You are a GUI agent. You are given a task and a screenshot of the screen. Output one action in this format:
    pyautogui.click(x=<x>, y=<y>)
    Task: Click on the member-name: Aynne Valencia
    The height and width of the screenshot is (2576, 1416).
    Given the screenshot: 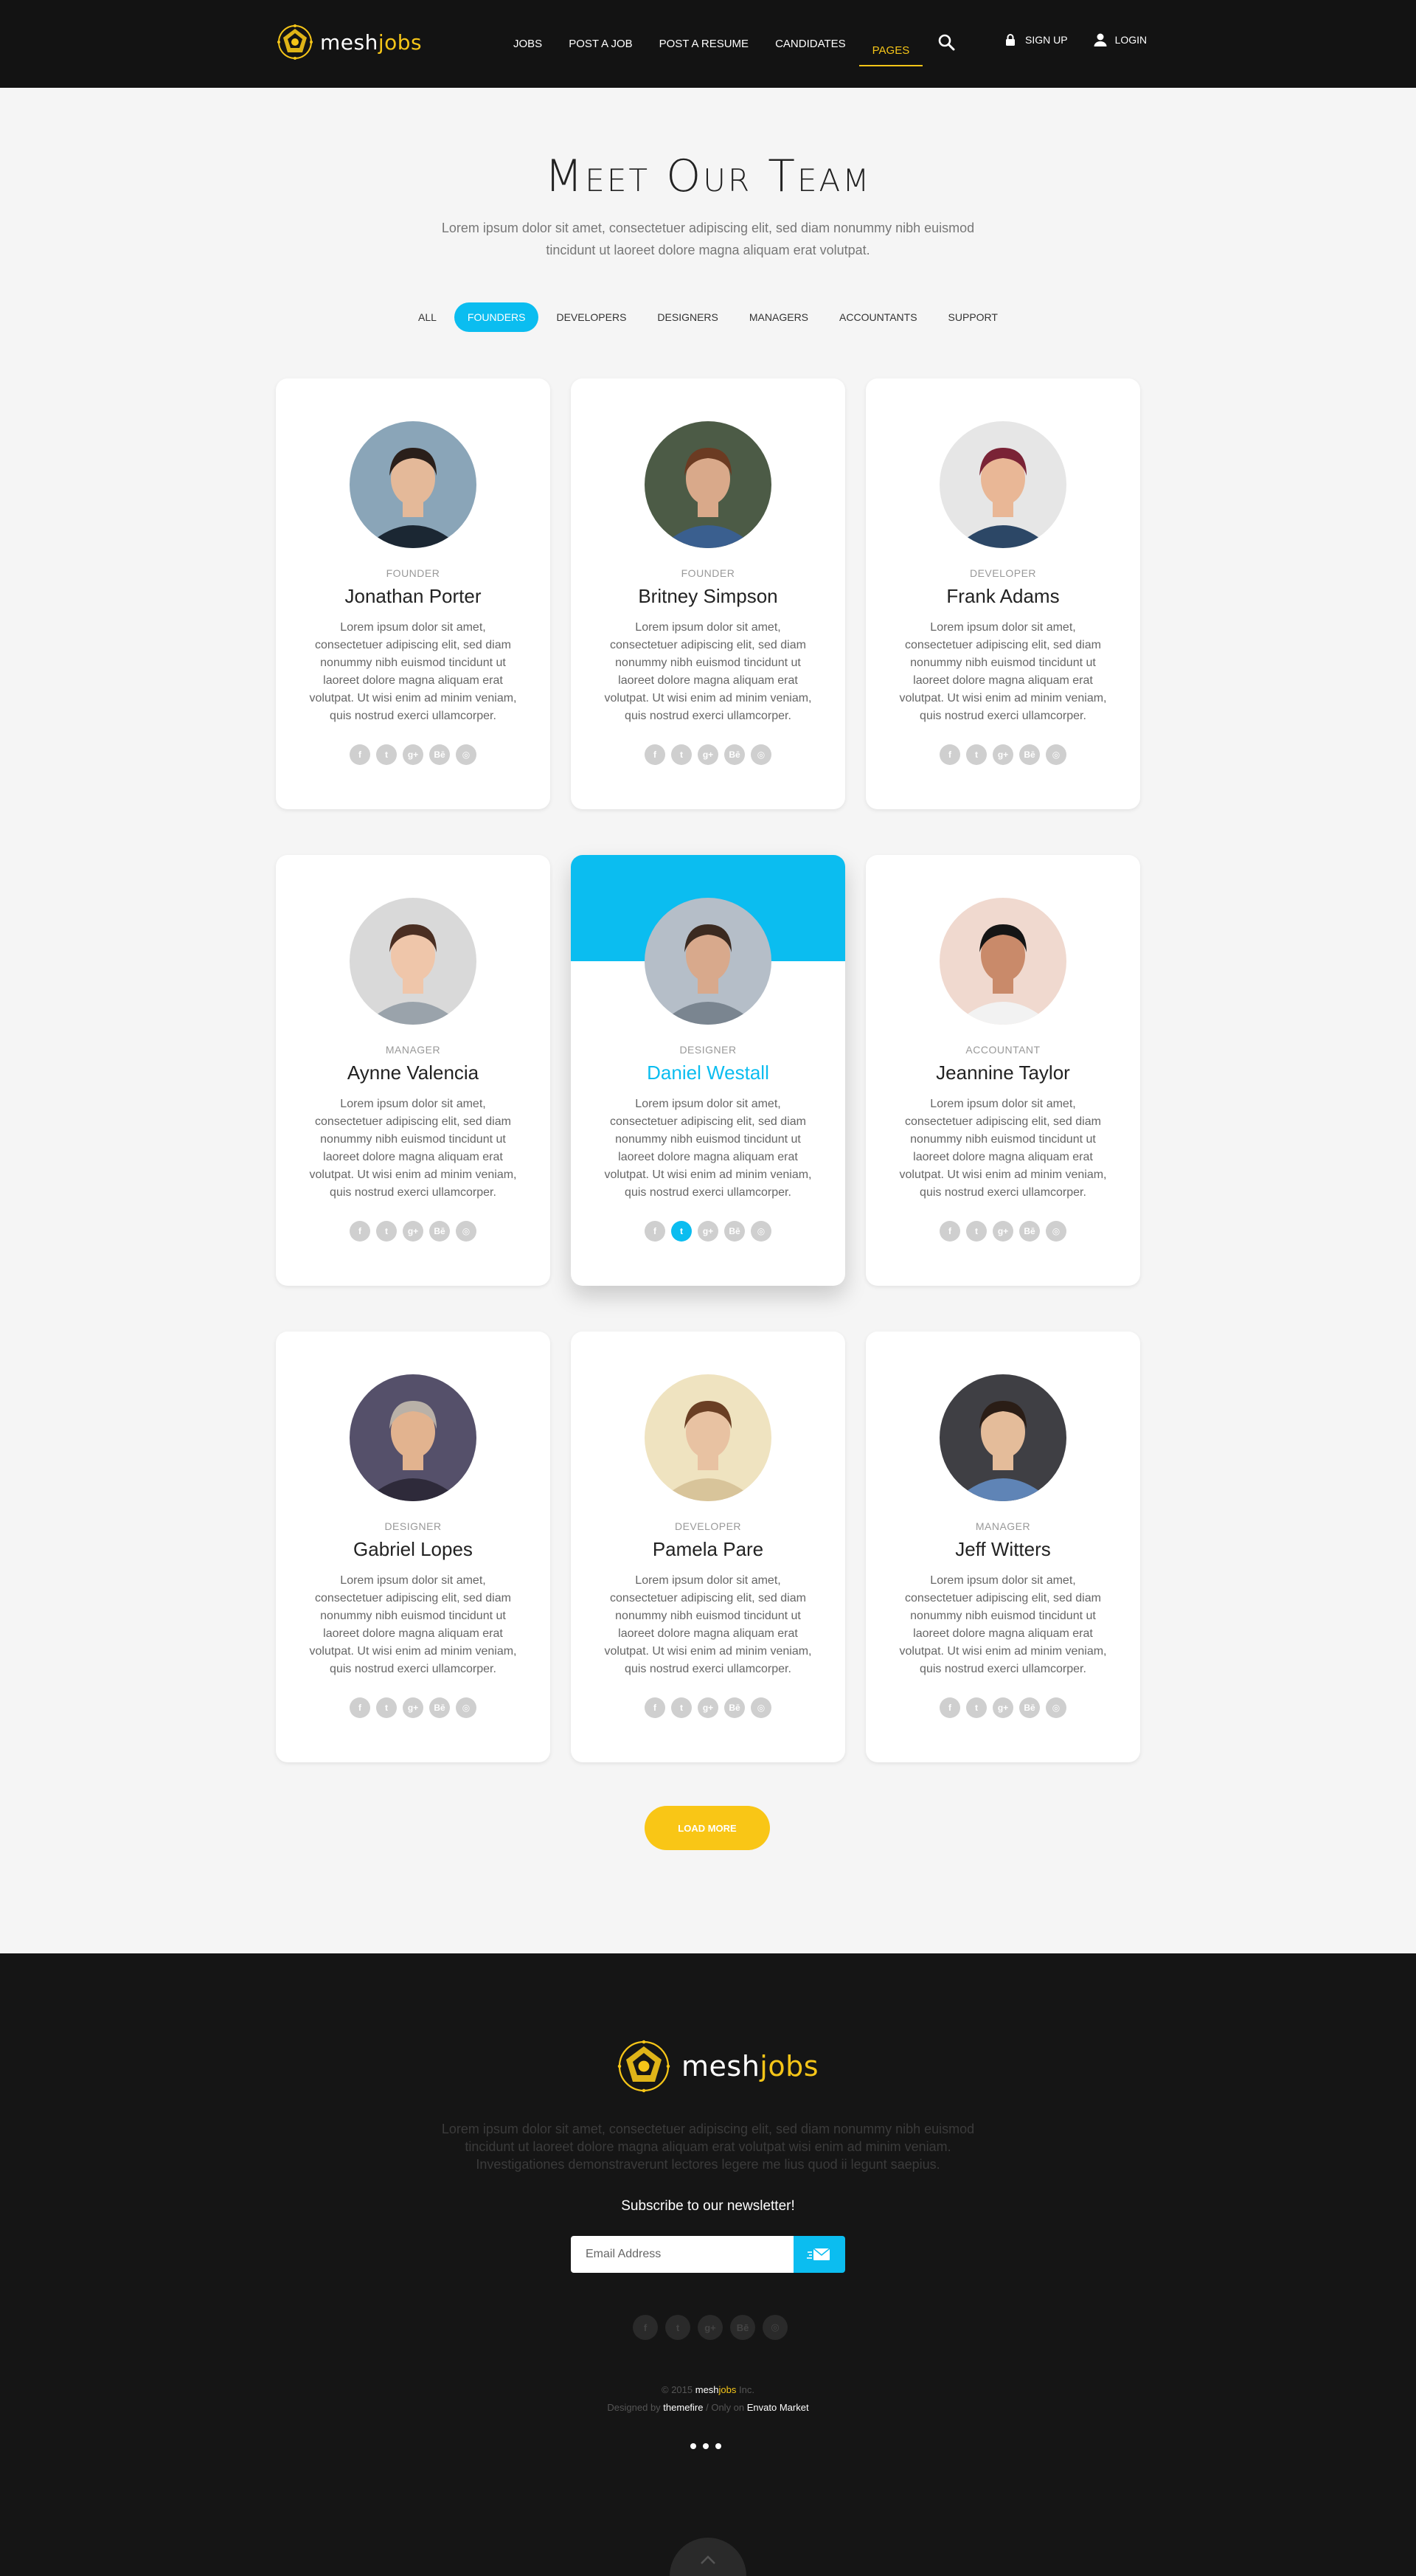 What is the action you would take?
    pyautogui.click(x=413, y=1073)
    